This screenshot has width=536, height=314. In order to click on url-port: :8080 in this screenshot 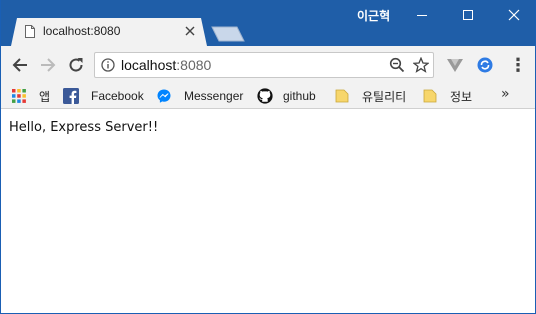, I will do `click(194, 65)`.